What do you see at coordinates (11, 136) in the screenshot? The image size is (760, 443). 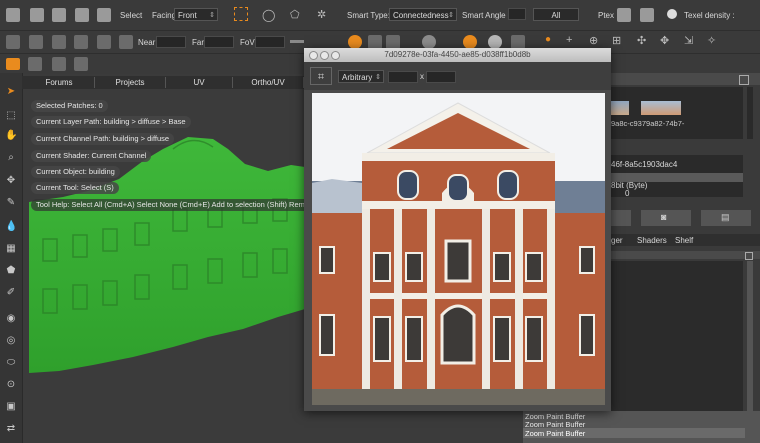 I see `hand-icon: ✋` at bounding box center [11, 136].